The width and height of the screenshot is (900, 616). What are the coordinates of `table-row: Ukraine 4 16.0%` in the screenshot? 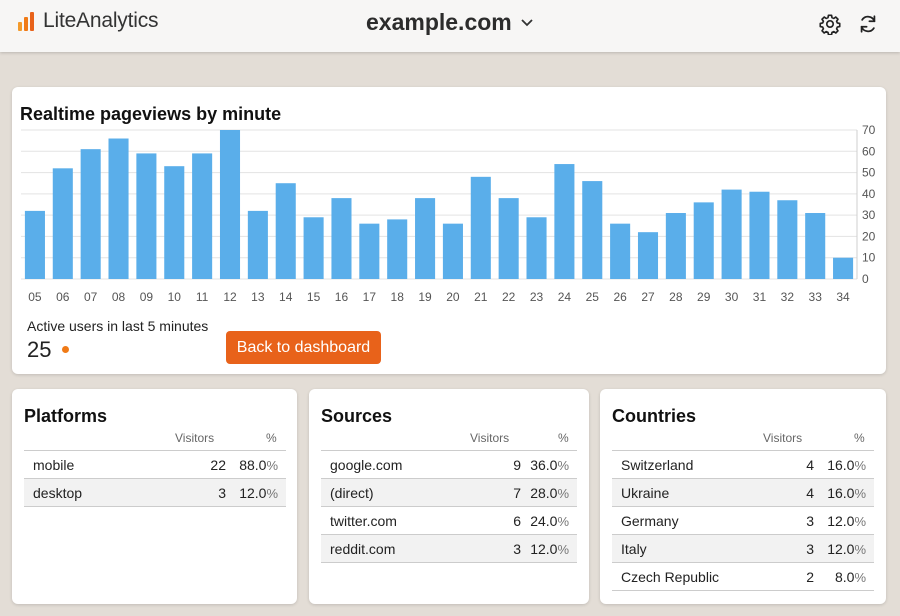 It's located at (743, 492).